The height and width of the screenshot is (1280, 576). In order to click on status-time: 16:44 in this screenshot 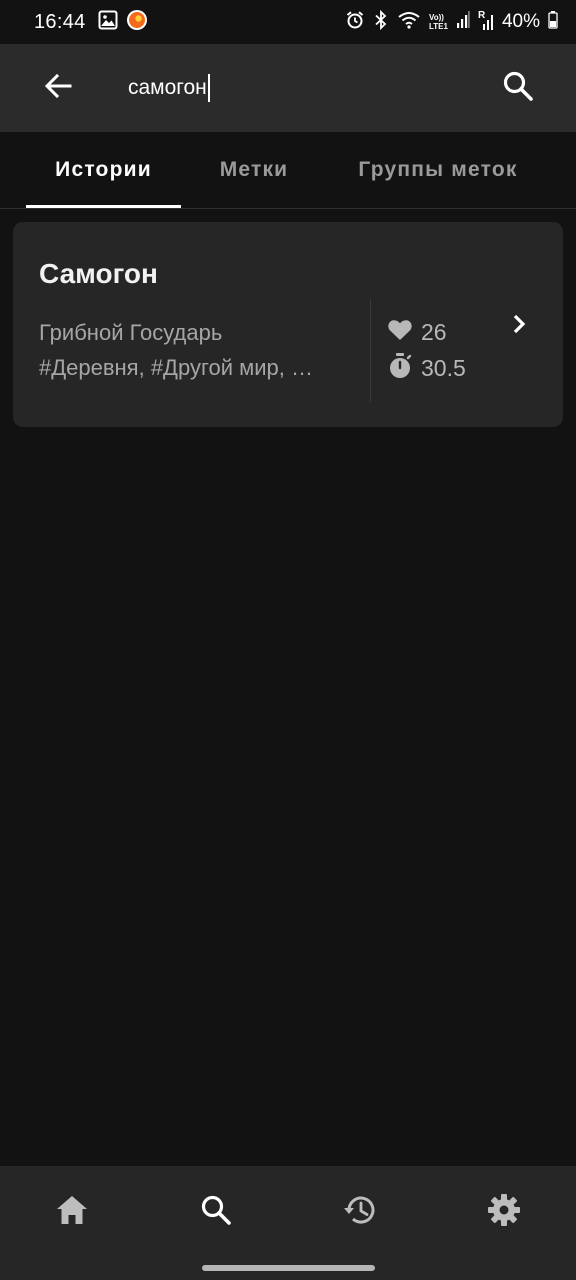, I will do `click(60, 21)`.